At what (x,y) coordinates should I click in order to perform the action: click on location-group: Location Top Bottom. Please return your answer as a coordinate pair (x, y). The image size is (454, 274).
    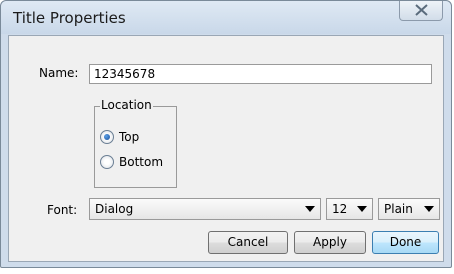
    Looking at the image, I should click on (135, 143).